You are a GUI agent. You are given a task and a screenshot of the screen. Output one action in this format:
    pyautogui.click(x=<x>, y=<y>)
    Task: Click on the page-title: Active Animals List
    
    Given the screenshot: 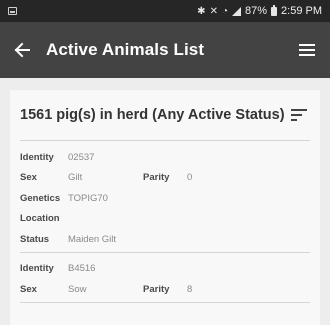 What is the action you would take?
    pyautogui.click(x=125, y=49)
    